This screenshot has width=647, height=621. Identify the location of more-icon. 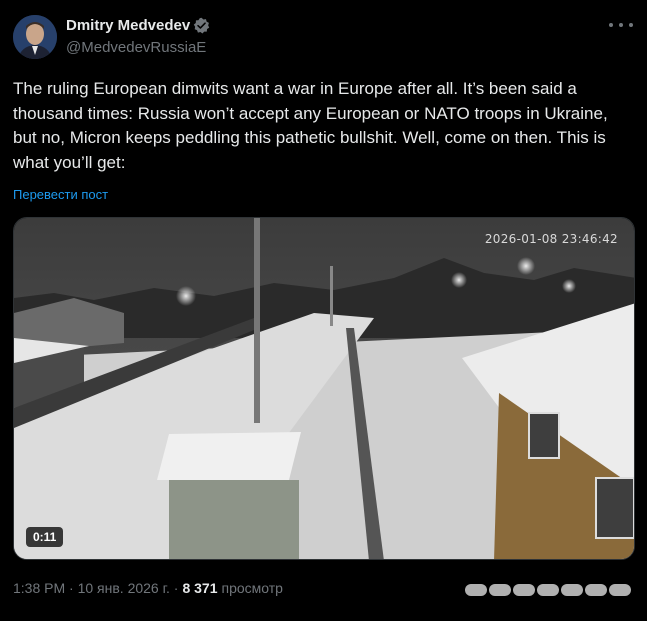
(621, 25).